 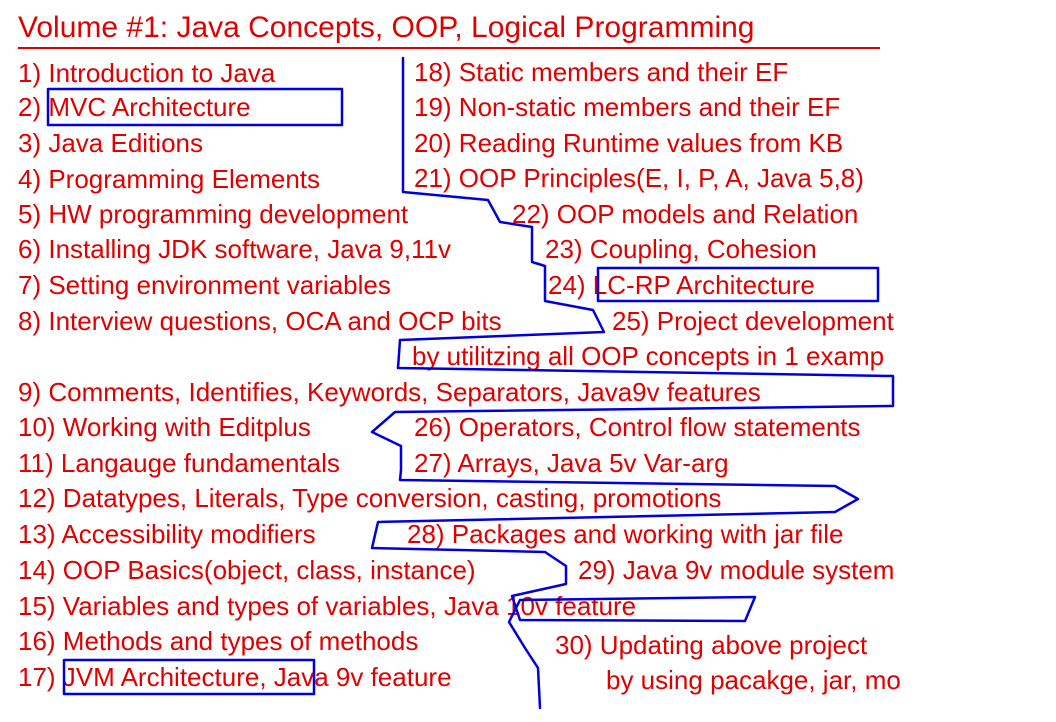 I want to click on topic-27: 27) Arrays, Java 5v Var-arg, so click(x=571, y=463).